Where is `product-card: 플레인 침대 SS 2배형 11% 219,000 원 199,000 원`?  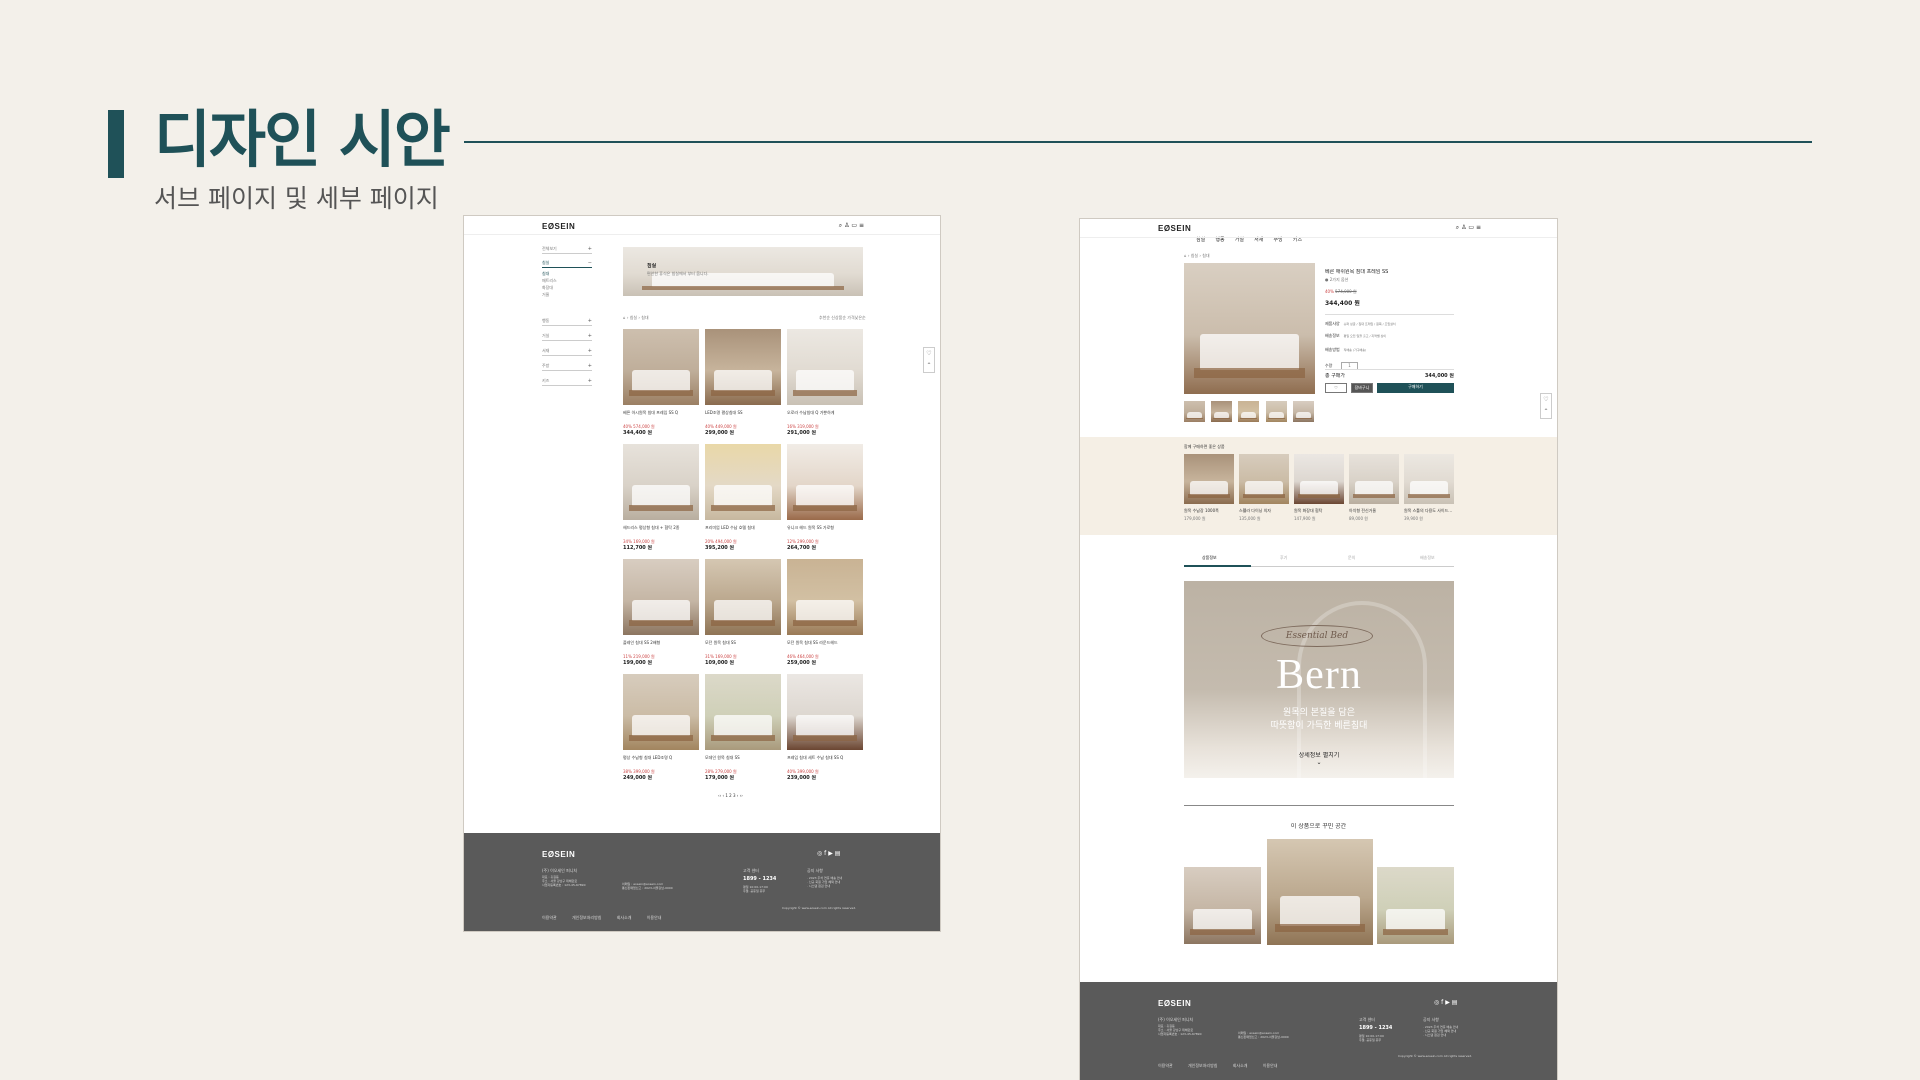 product-card: 플레인 침대 SS 2배형 11% 219,000 원 199,000 원 is located at coordinates (661, 614).